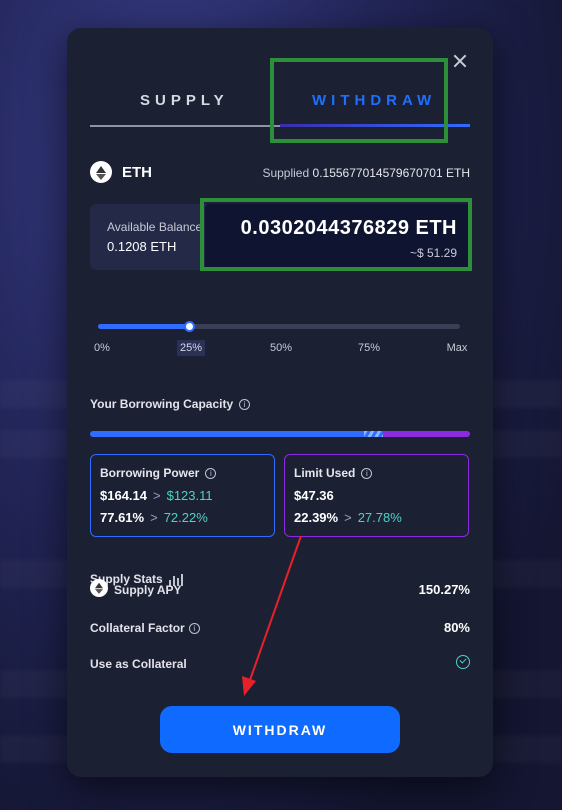  Describe the element at coordinates (137, 628) in the screenshot. I see `collateral-factor-label: Collateral Factor` at that location.